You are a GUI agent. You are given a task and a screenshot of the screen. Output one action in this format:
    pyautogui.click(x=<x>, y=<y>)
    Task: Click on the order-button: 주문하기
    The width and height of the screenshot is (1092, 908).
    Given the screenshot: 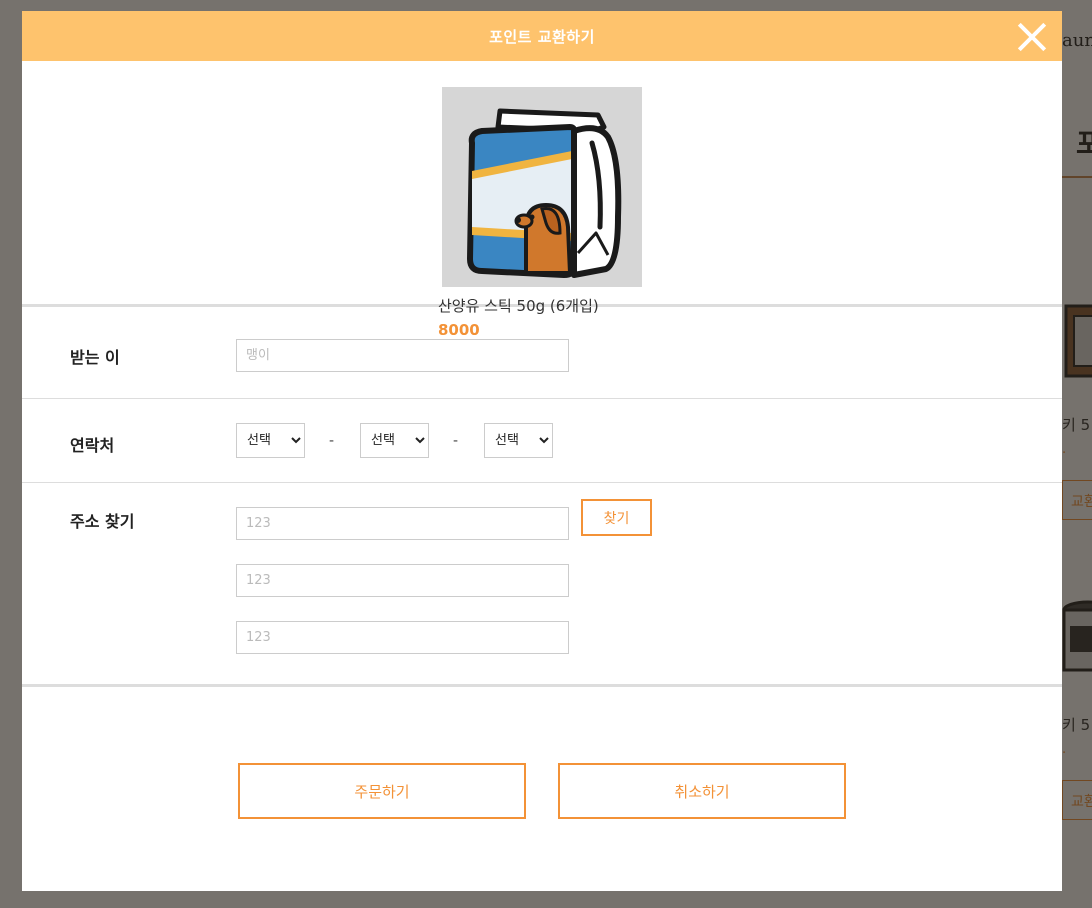 What is the action you would take?
    pyautogui.click(x=382, y=791)
    